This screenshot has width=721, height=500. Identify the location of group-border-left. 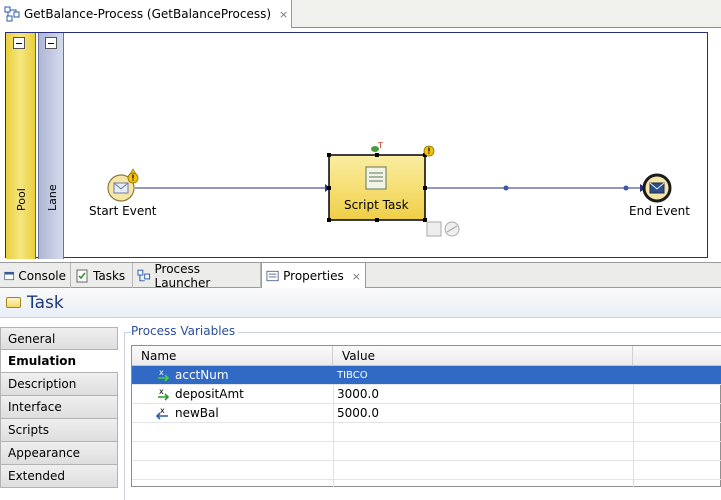
(124, 416).